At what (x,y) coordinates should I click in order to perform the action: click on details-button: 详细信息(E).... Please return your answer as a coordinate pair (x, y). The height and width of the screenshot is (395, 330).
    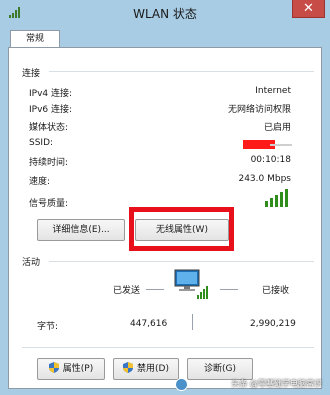
    Looking at the image, I should click on (81, 230).